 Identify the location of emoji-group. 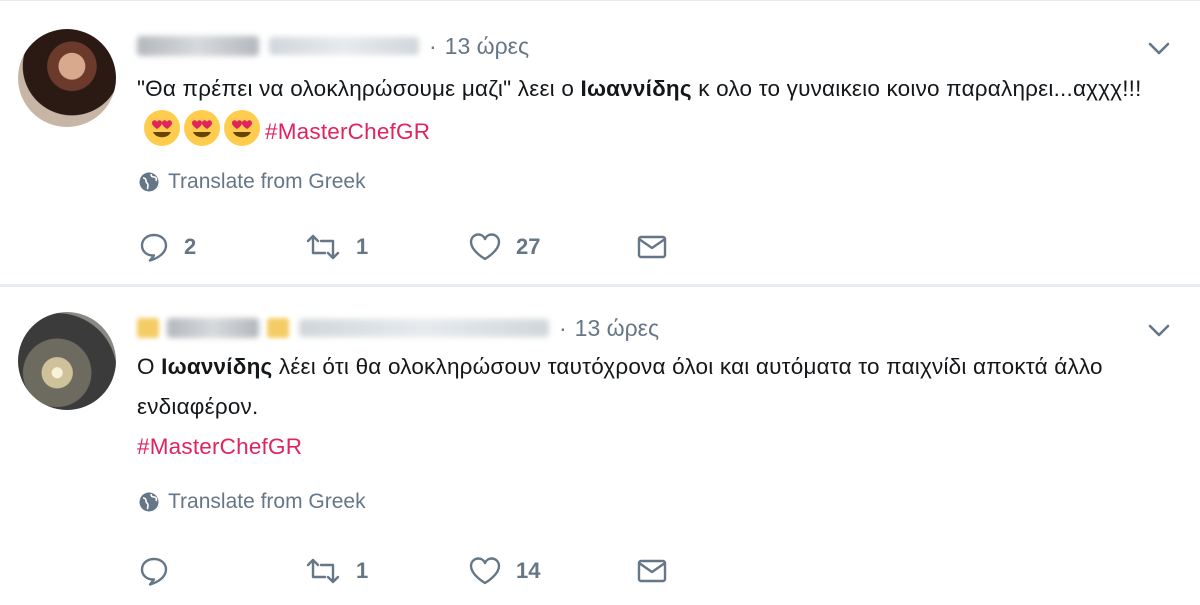
(202, 128).